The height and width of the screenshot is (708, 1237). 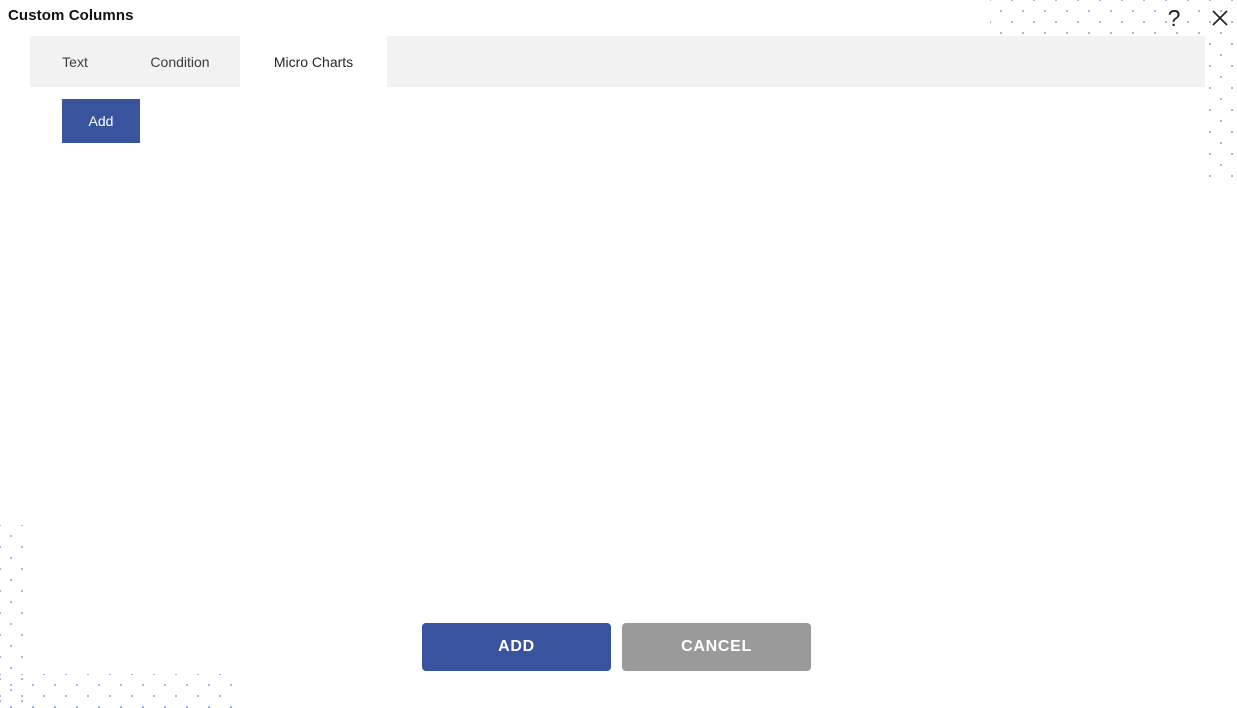 I want to click on add-micro-chart-button: Add, so click(x=101, y=121).